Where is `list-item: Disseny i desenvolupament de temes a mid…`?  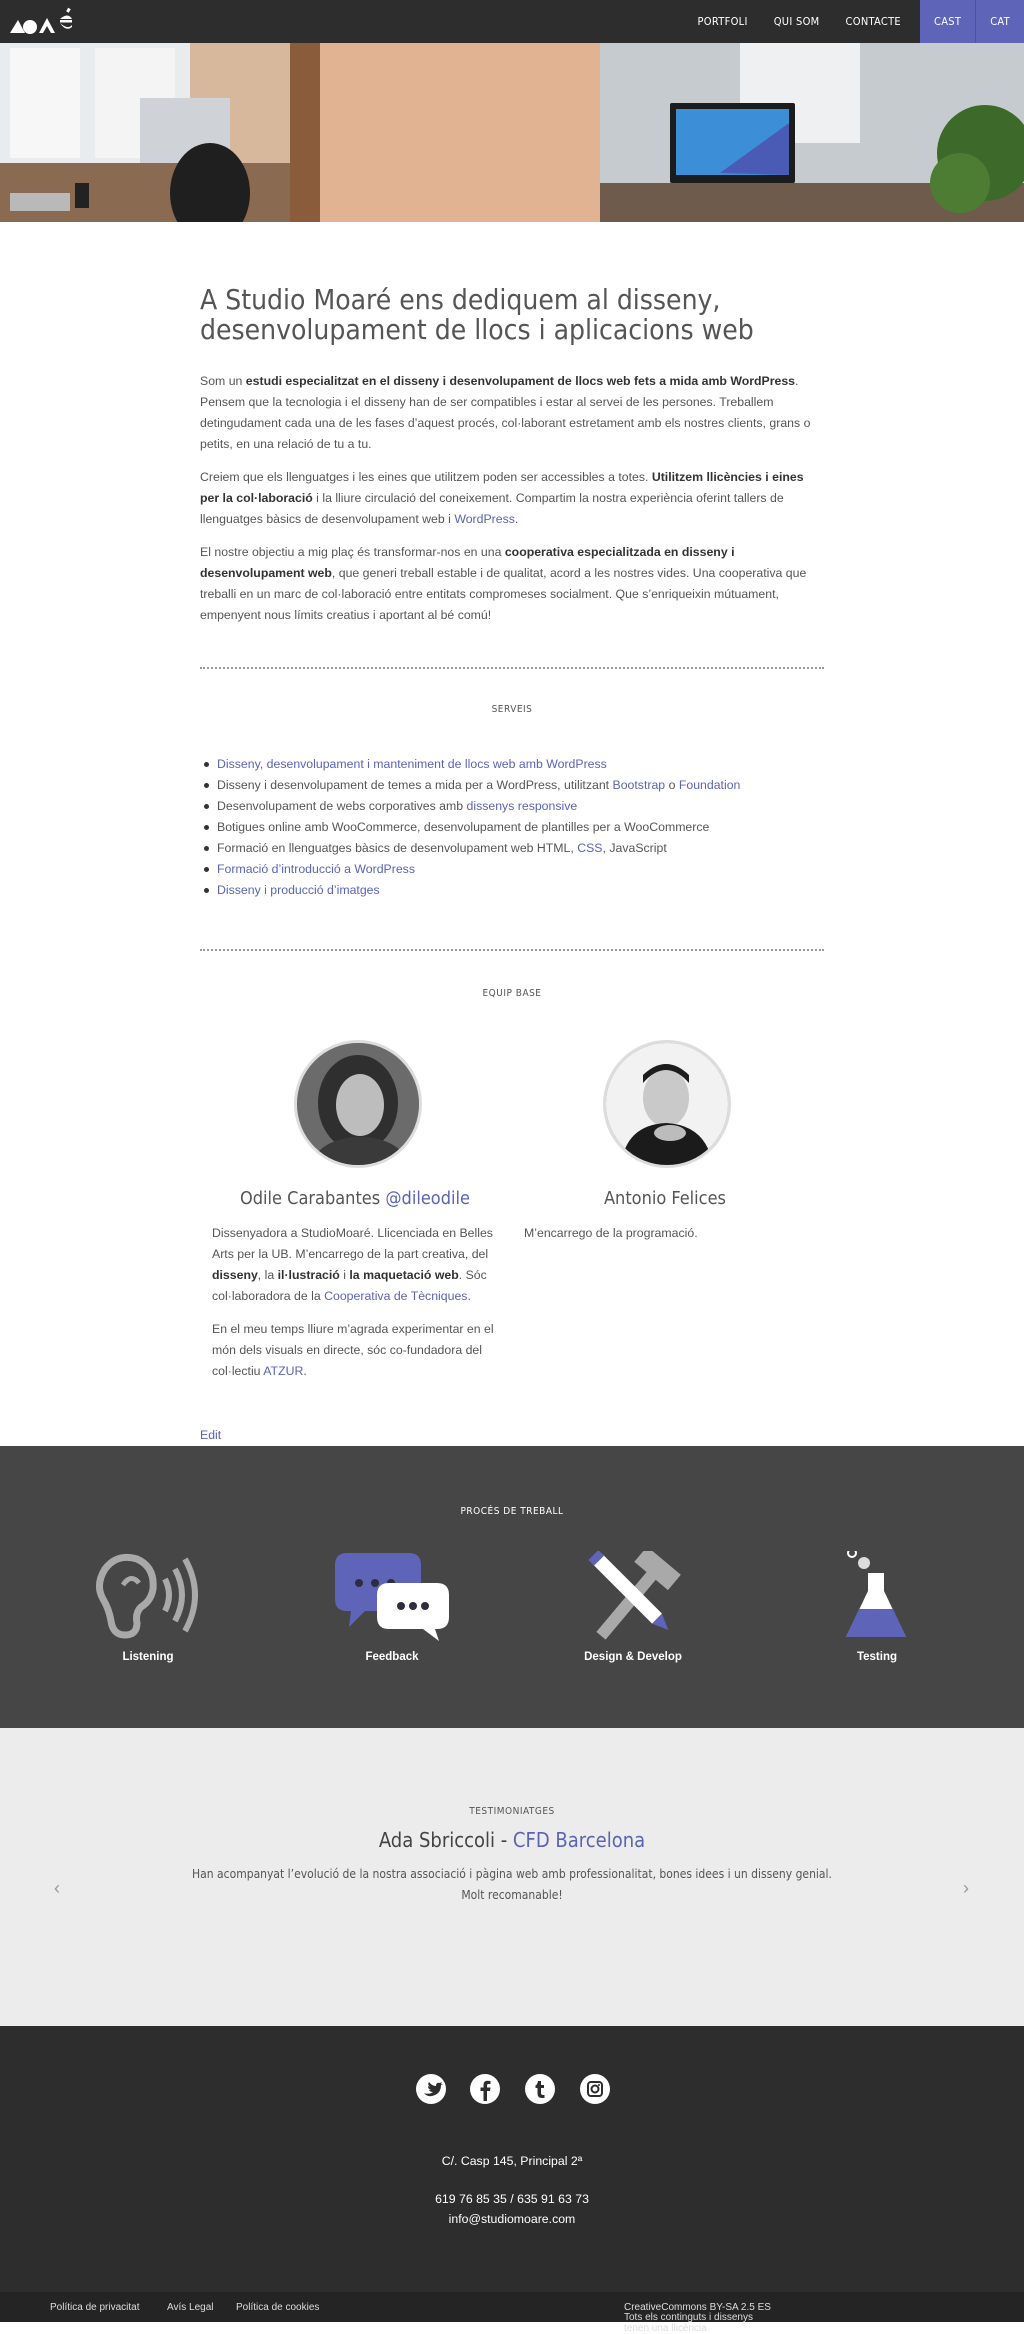 list-item: Disseny i desenvolupament de temes a mid… is located at coordinates (512, 785).